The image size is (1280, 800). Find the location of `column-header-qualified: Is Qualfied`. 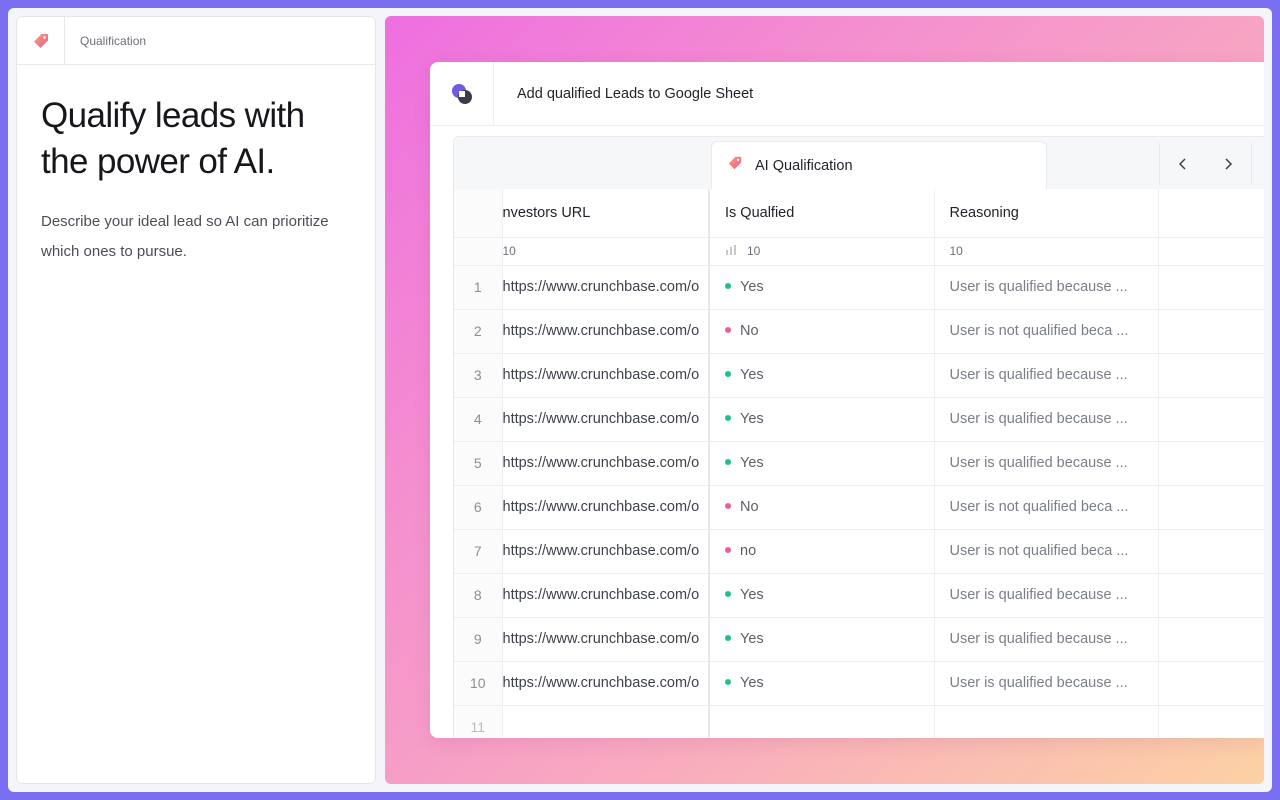

column-header-qualified: Is Qualfied is located at coordinates (821, 213).